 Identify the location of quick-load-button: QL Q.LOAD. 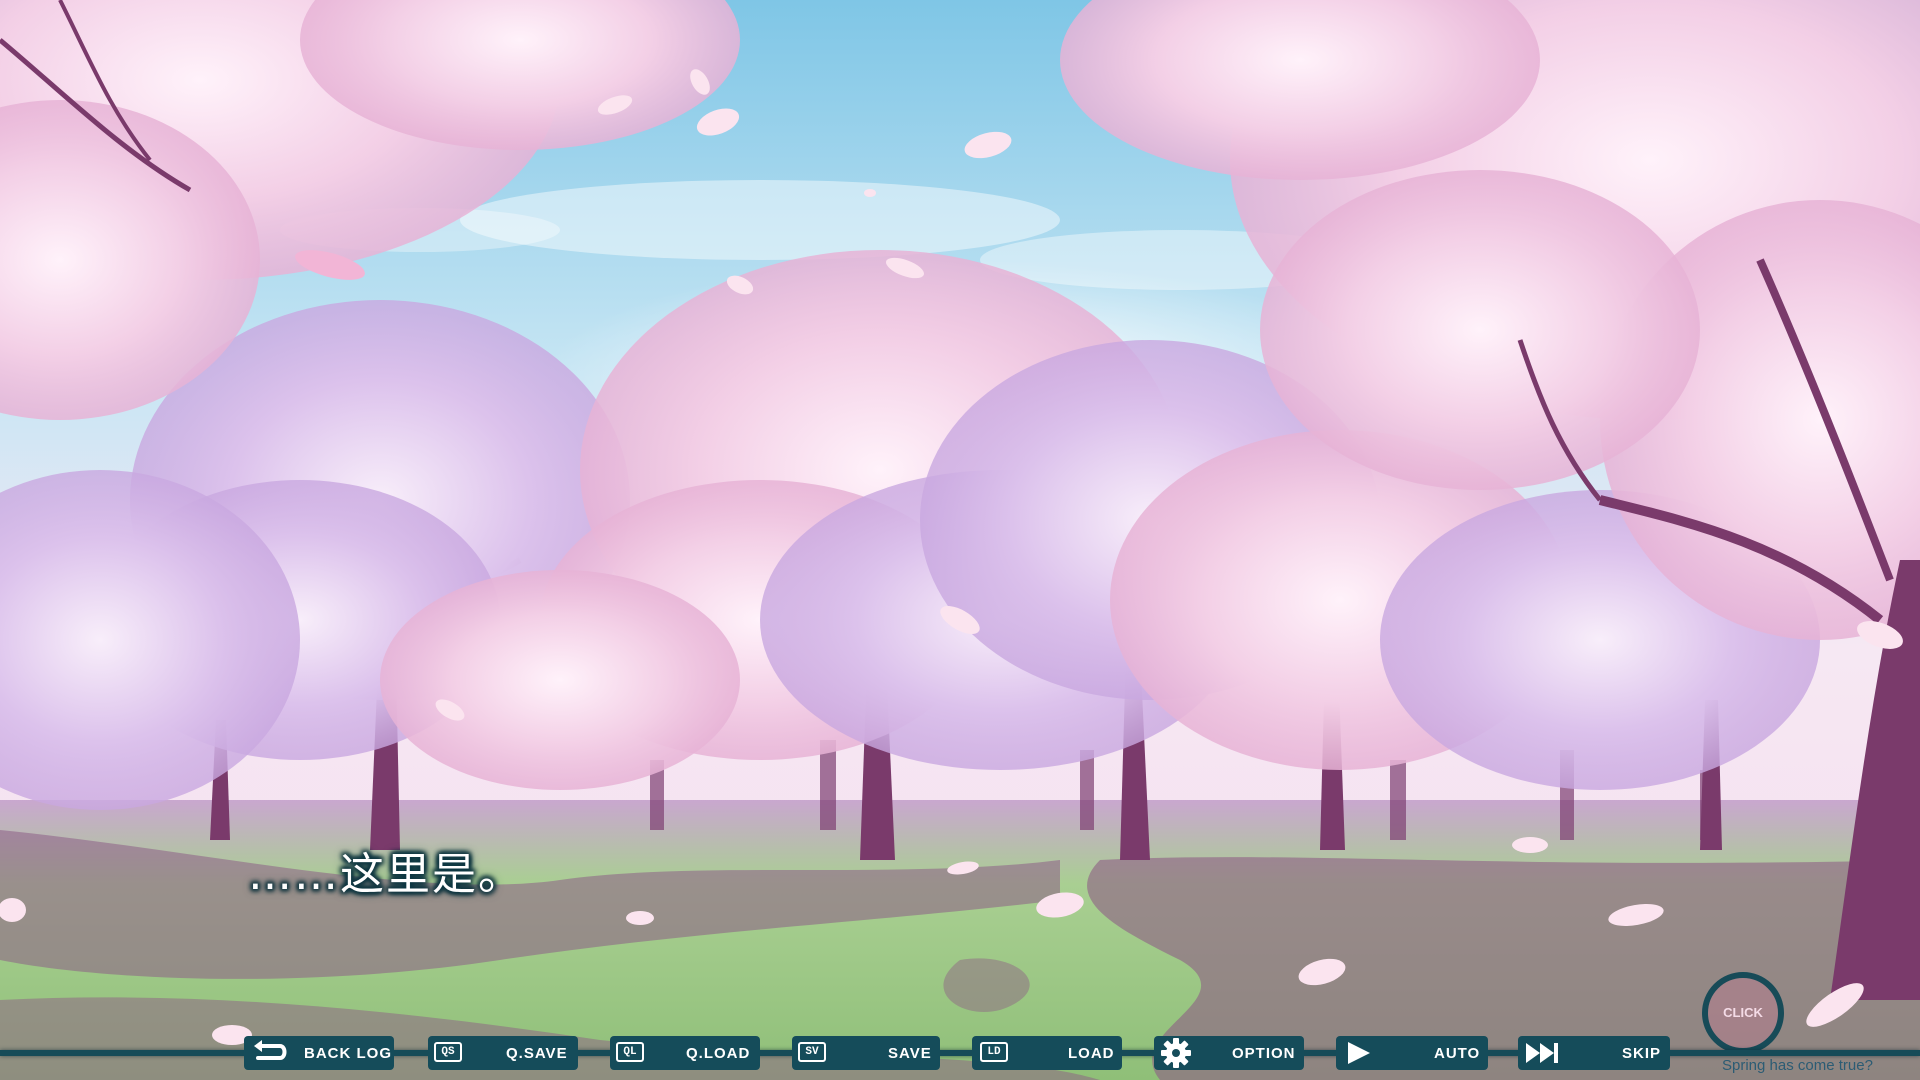
(685, 1053).